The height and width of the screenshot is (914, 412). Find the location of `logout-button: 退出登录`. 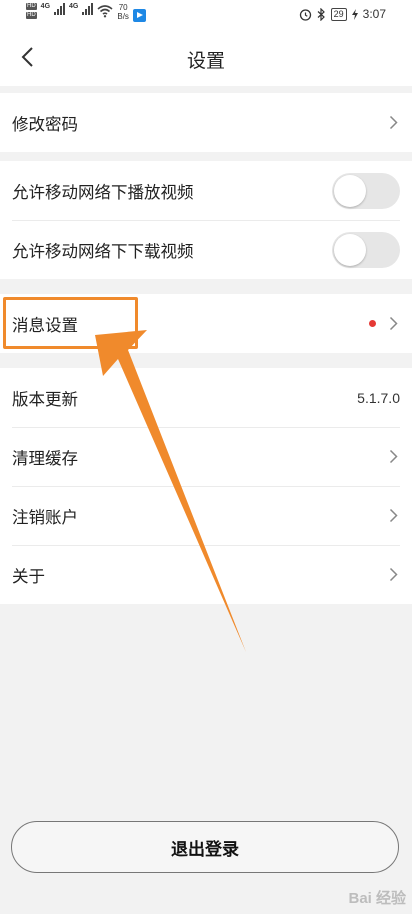

logout-button: 退出登录 is located at coordinates (205, 847).